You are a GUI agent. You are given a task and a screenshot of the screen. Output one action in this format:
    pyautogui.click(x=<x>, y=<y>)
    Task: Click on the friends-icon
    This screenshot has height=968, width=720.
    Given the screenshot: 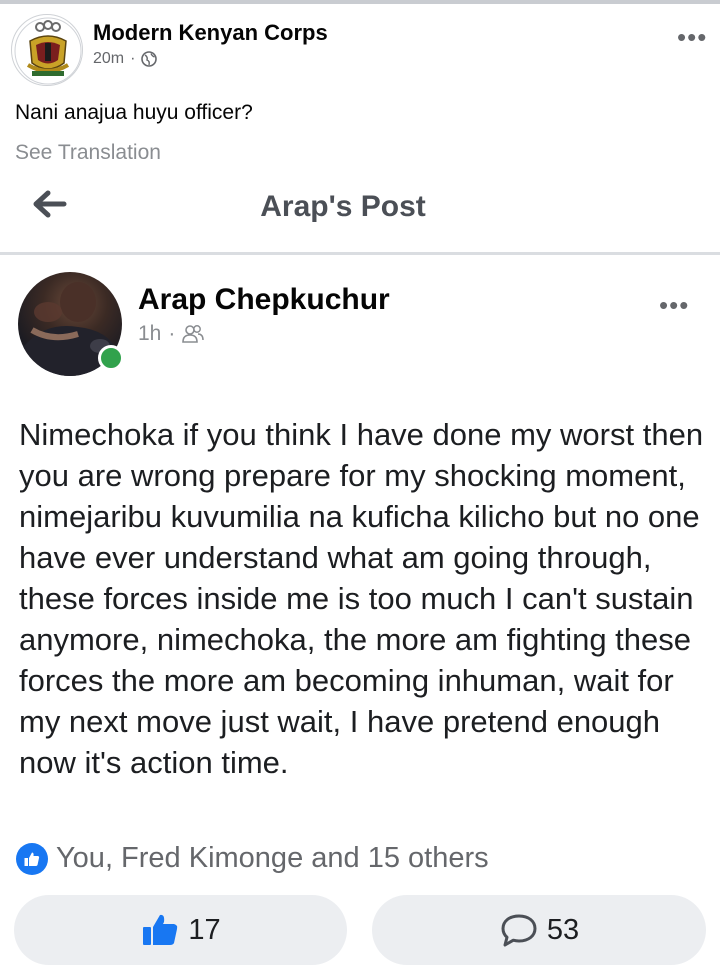 What is the action you would take?
    pyautogui.click(x=193, y=334)
    